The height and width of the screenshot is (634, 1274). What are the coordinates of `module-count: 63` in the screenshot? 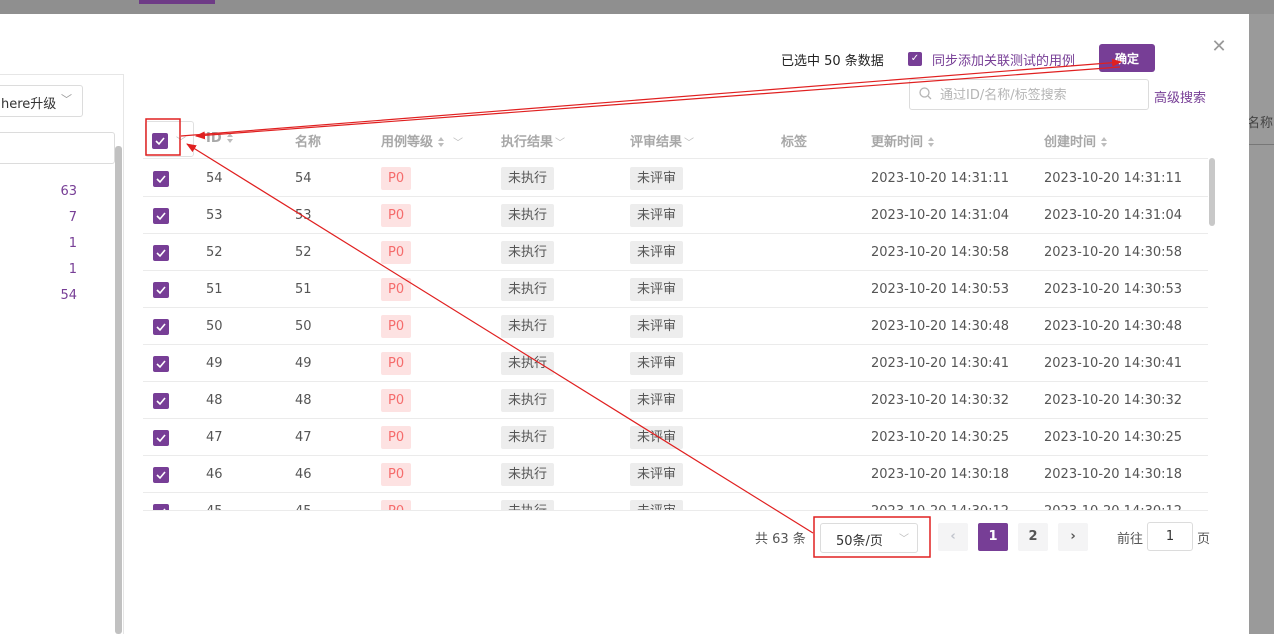 It's located at (57, 191).